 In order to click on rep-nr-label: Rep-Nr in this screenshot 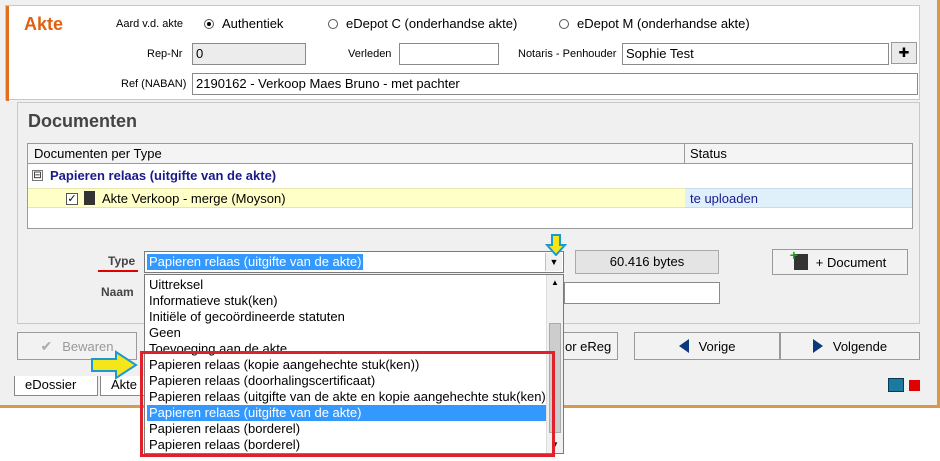, I will do `click(165, 54)`.